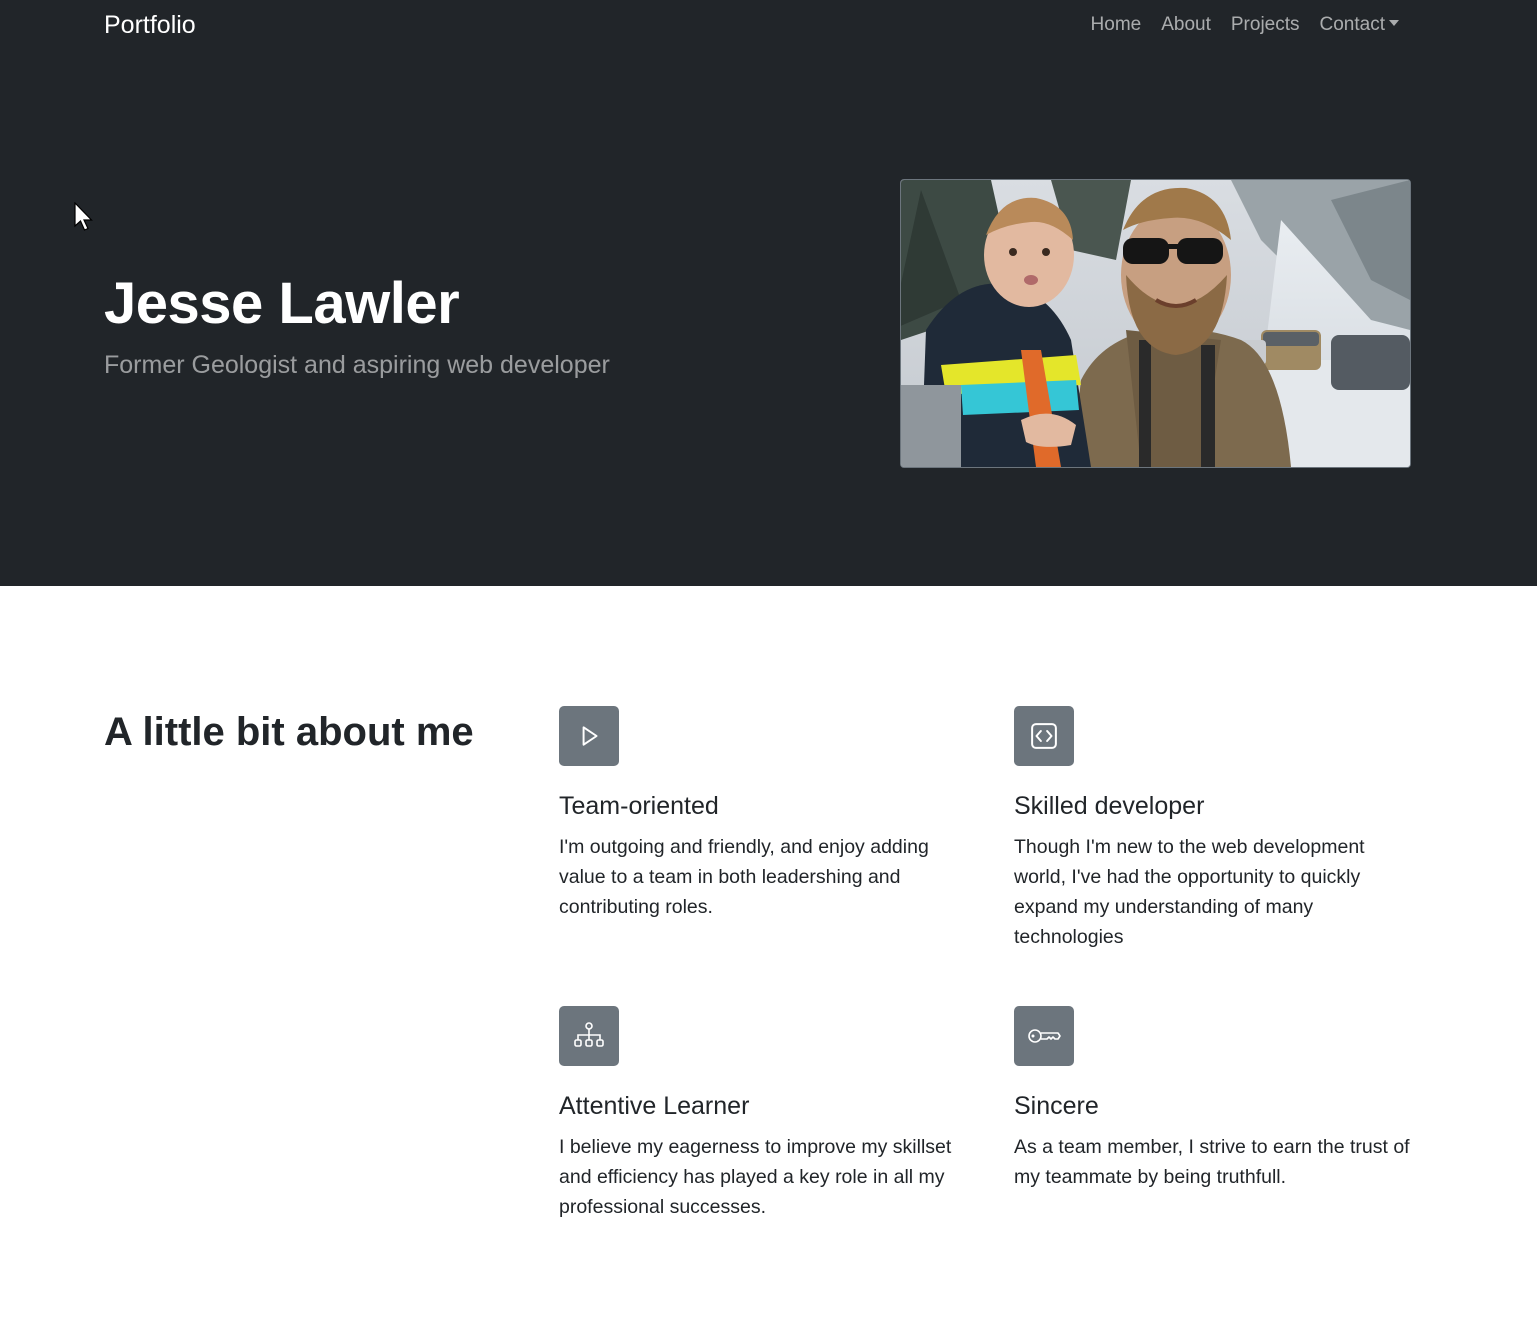  Describe the element at coordinates (1109, 806) in the screenshot. I see `feature-title: Skilled developer` at that location.